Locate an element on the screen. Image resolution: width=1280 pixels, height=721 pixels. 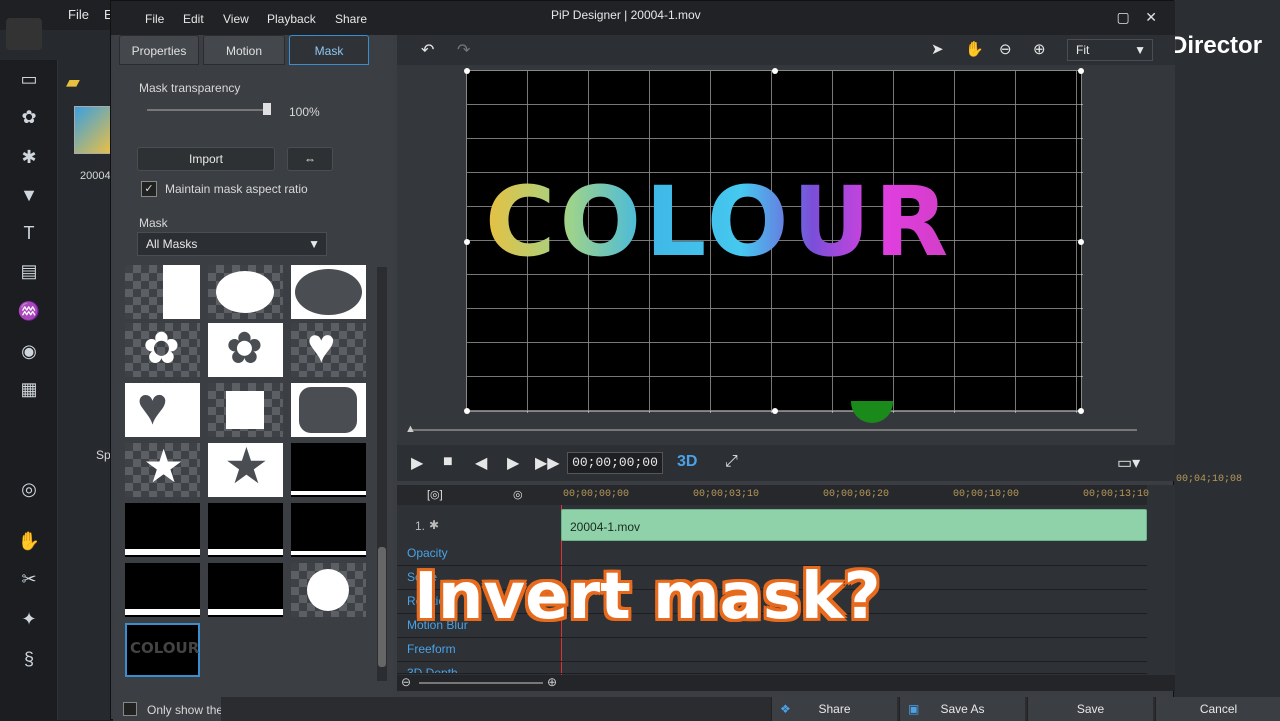
title-icon: T is located at coordinates (29, 233).